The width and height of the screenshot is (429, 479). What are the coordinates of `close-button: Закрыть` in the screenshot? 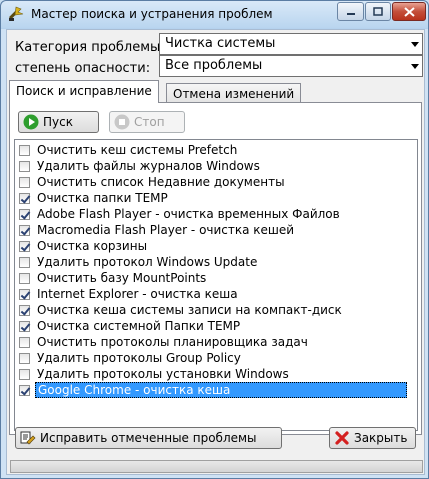 It's located at (372, 438).